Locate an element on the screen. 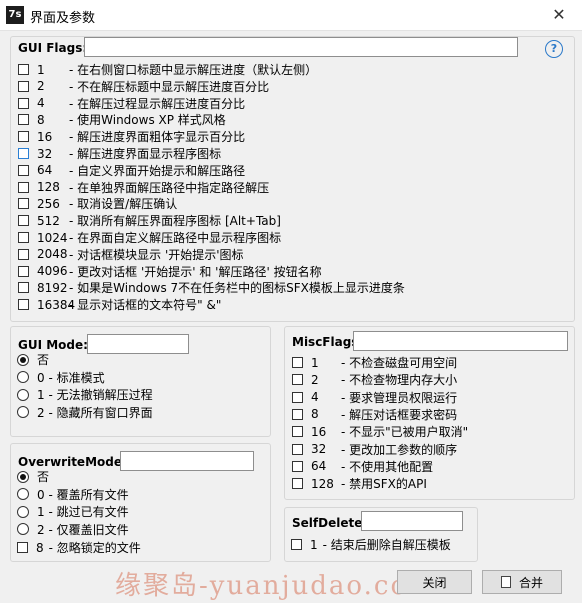 The height and width of the screenshot is (603, 582). self-delete-checkbox is located at coordinates (296, 544).